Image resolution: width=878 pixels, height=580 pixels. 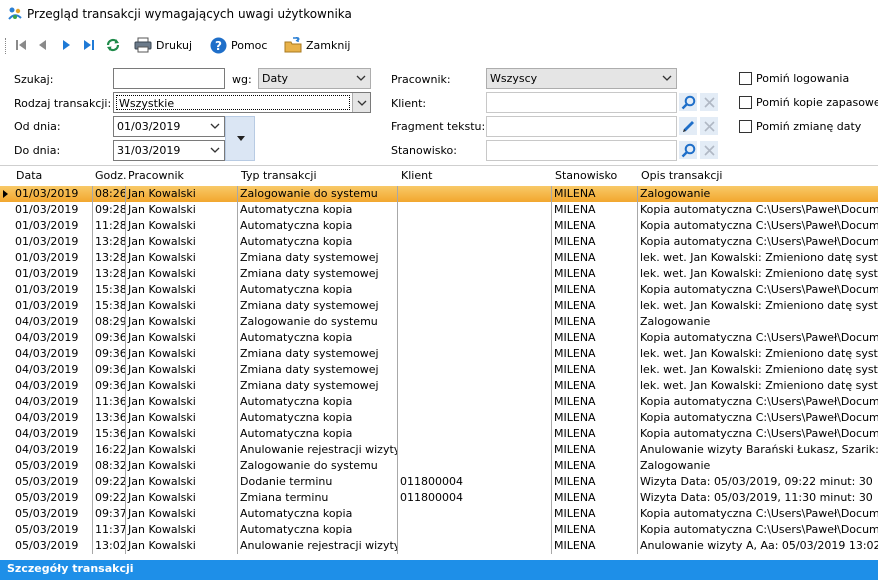 What do you see at coordinates (688, 126) in the screenshot?
I see `text-fragment-edit-button` at bounding box center [688, 126].